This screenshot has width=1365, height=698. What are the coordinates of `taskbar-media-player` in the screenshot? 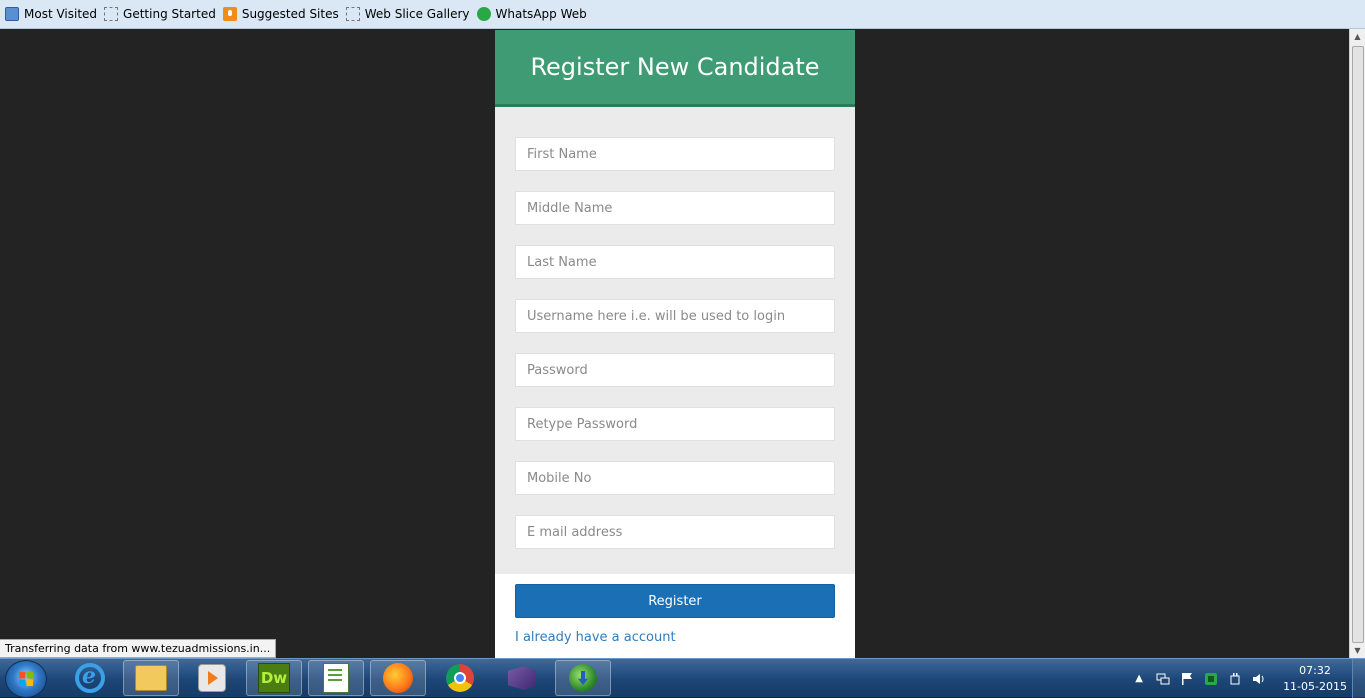 It's located at (212, 678).